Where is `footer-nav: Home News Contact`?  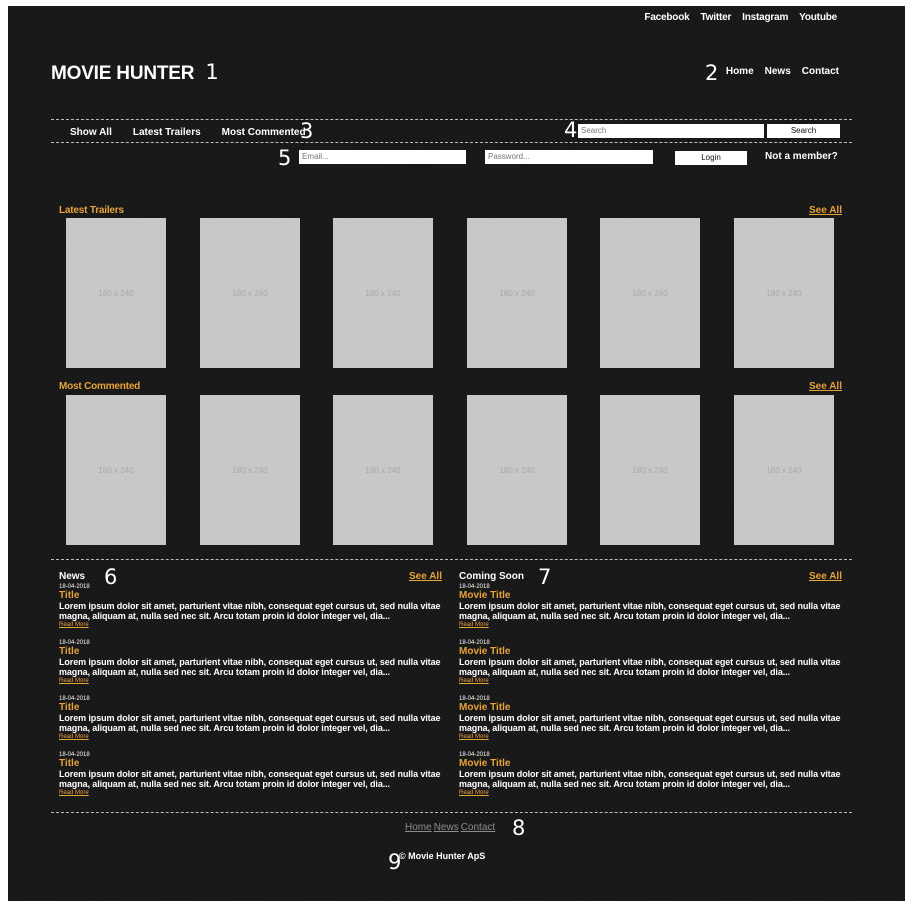
footer-nav: Home News Contact is located at coordinates (450, 827).